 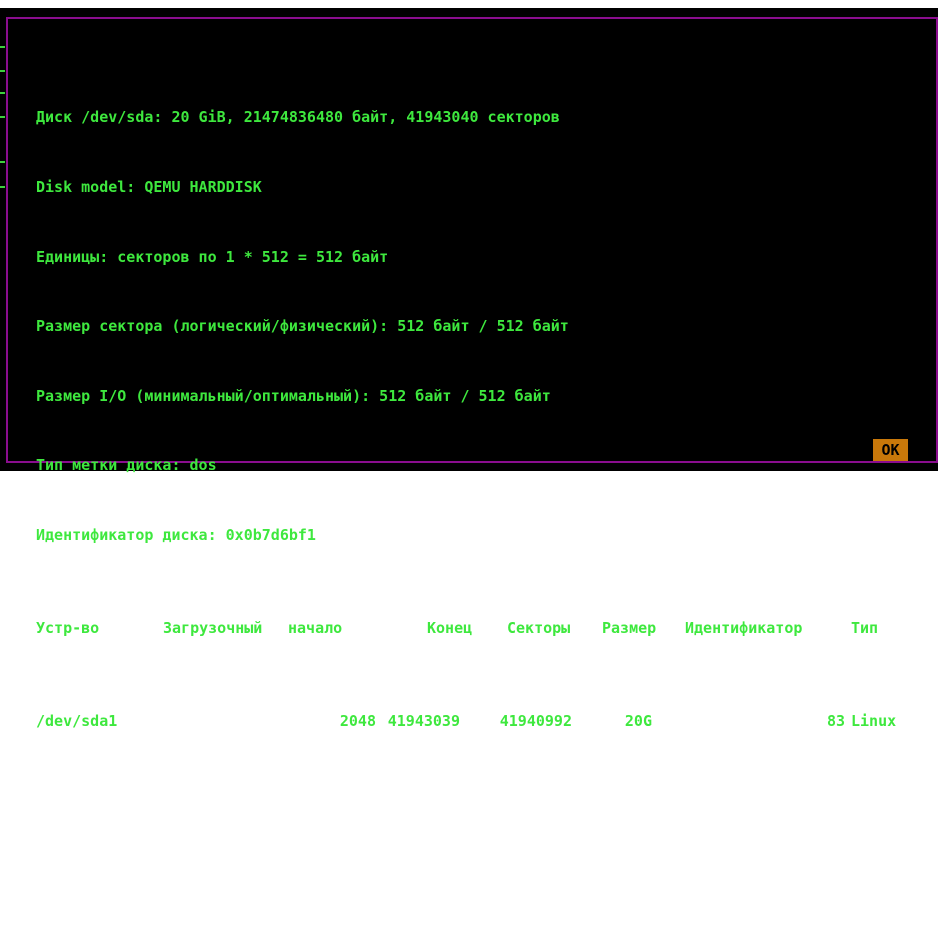 I want to click on header-end: Конец, so click(x=450, y=627).